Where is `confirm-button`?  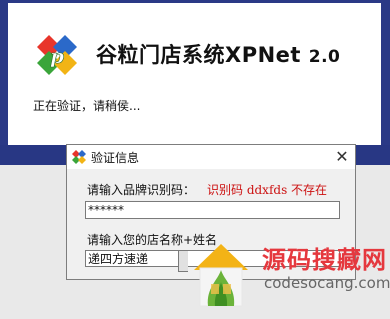 confirm-button is located at coordinates (183, 261).